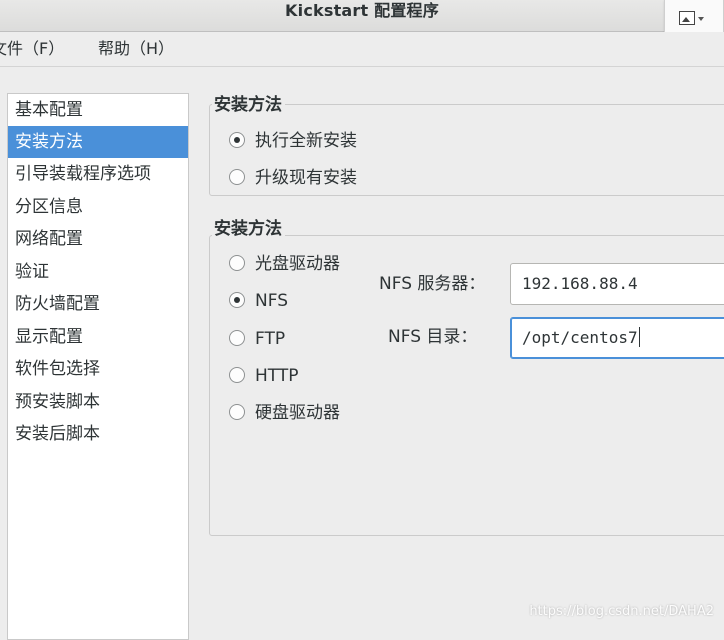 The image size is (724, 640). I want to click on sidebar-item-basic-config: 基本配置, so click(98, 110).